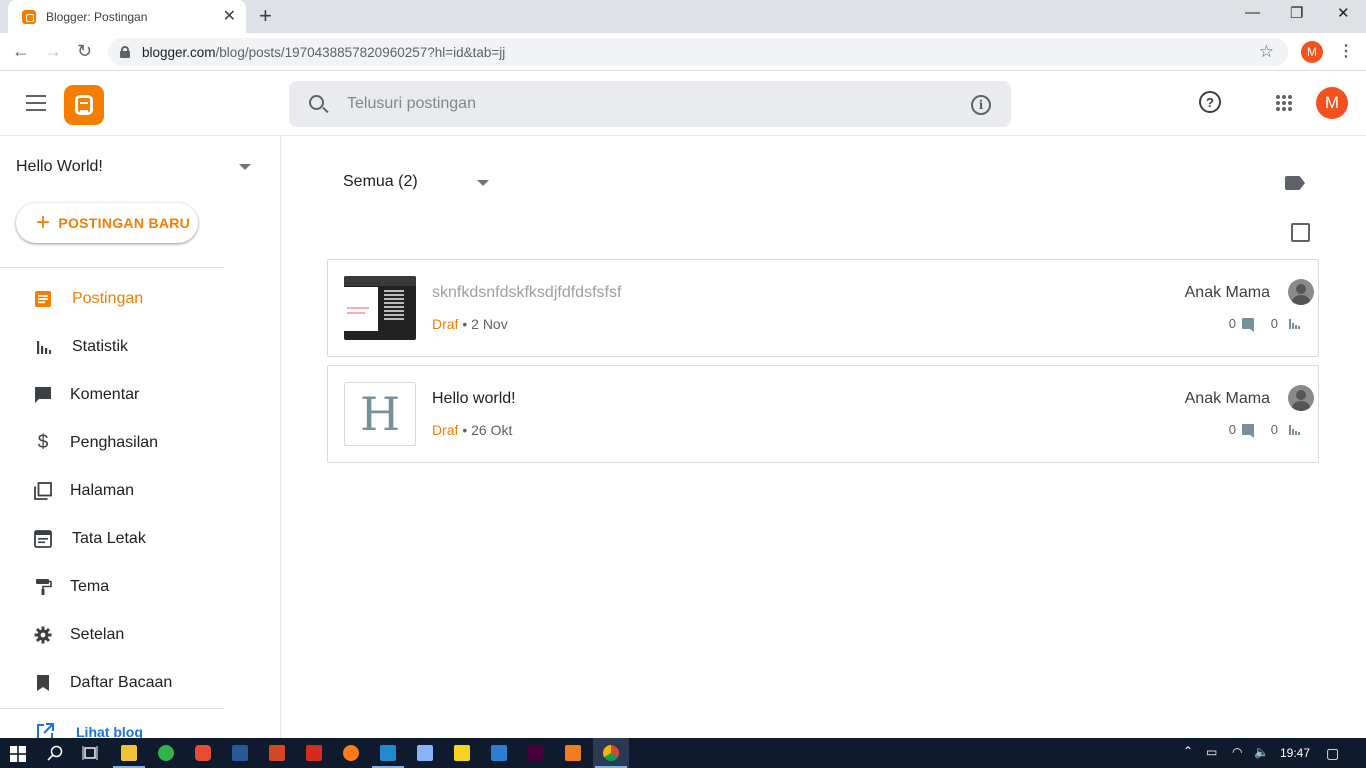  I want to click on calculator-icon, so click(499, 753).